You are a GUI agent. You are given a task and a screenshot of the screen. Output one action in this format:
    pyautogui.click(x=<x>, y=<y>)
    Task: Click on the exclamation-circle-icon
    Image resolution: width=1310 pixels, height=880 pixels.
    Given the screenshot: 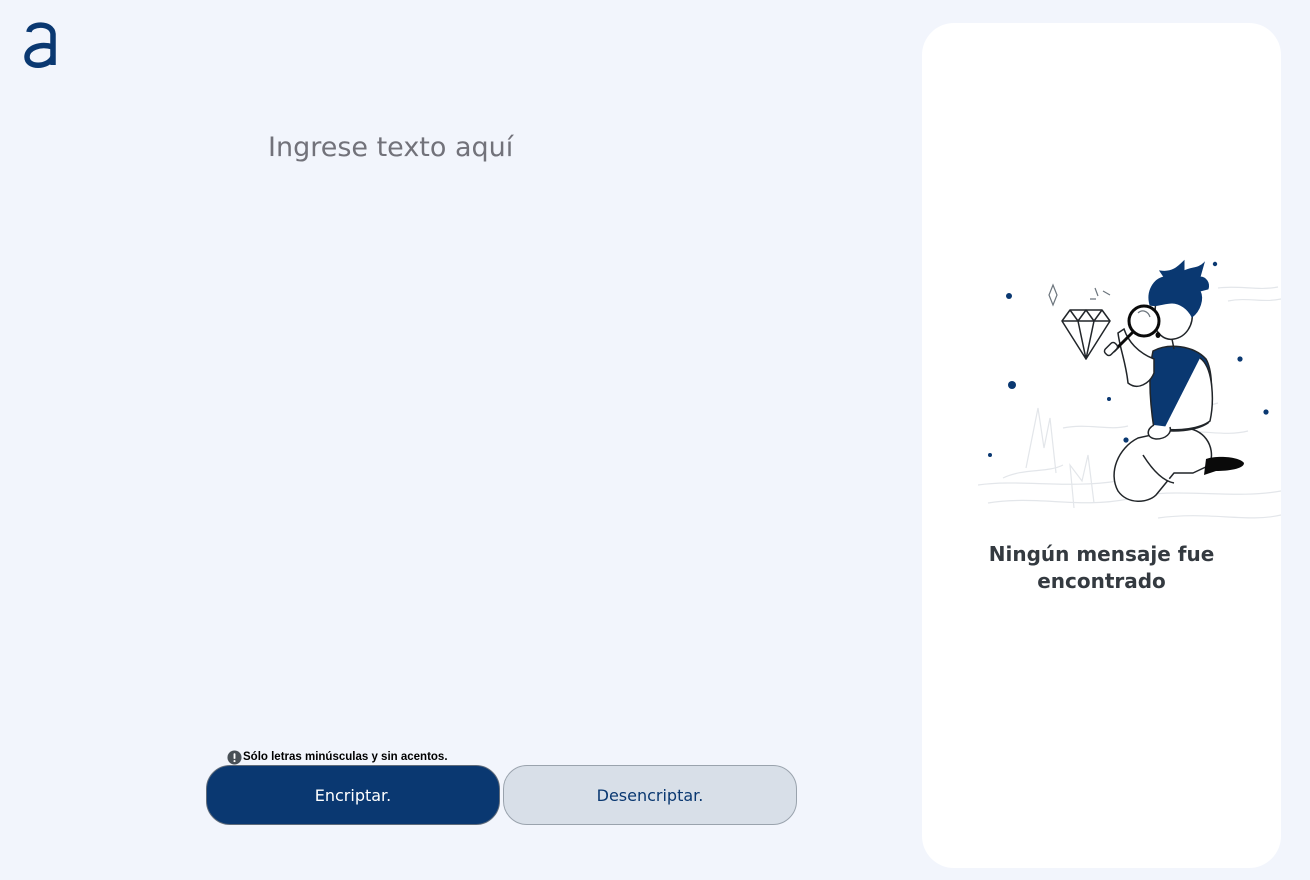 What is the action you would take?
    pyautogui.click(x=234, y=757)
    